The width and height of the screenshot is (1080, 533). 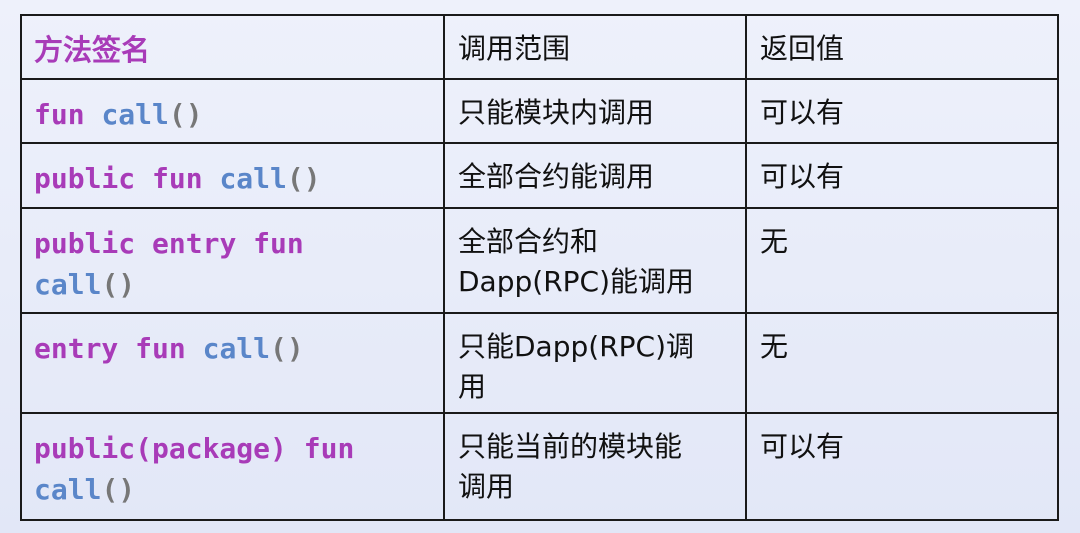 I want to click on table-row: fun call() 只能模块内调用 可以有, so click(x=539, y=111).